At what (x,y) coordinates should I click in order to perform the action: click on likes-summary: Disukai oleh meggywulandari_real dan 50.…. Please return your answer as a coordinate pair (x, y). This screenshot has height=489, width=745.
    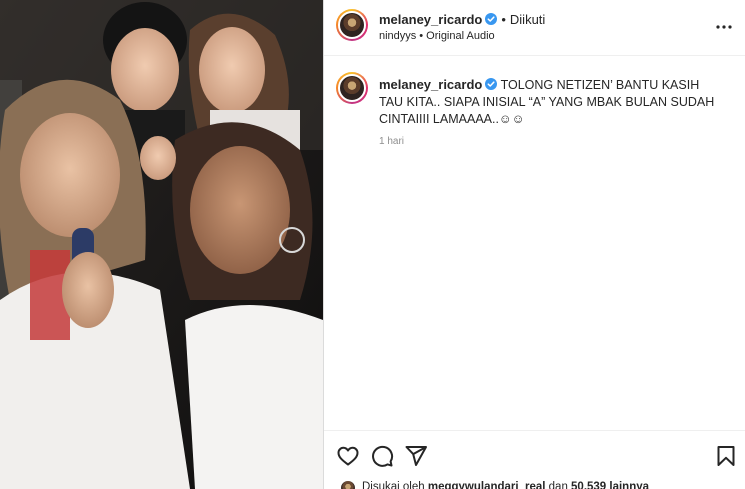
    Looking at the image, I should click on (534, 483).